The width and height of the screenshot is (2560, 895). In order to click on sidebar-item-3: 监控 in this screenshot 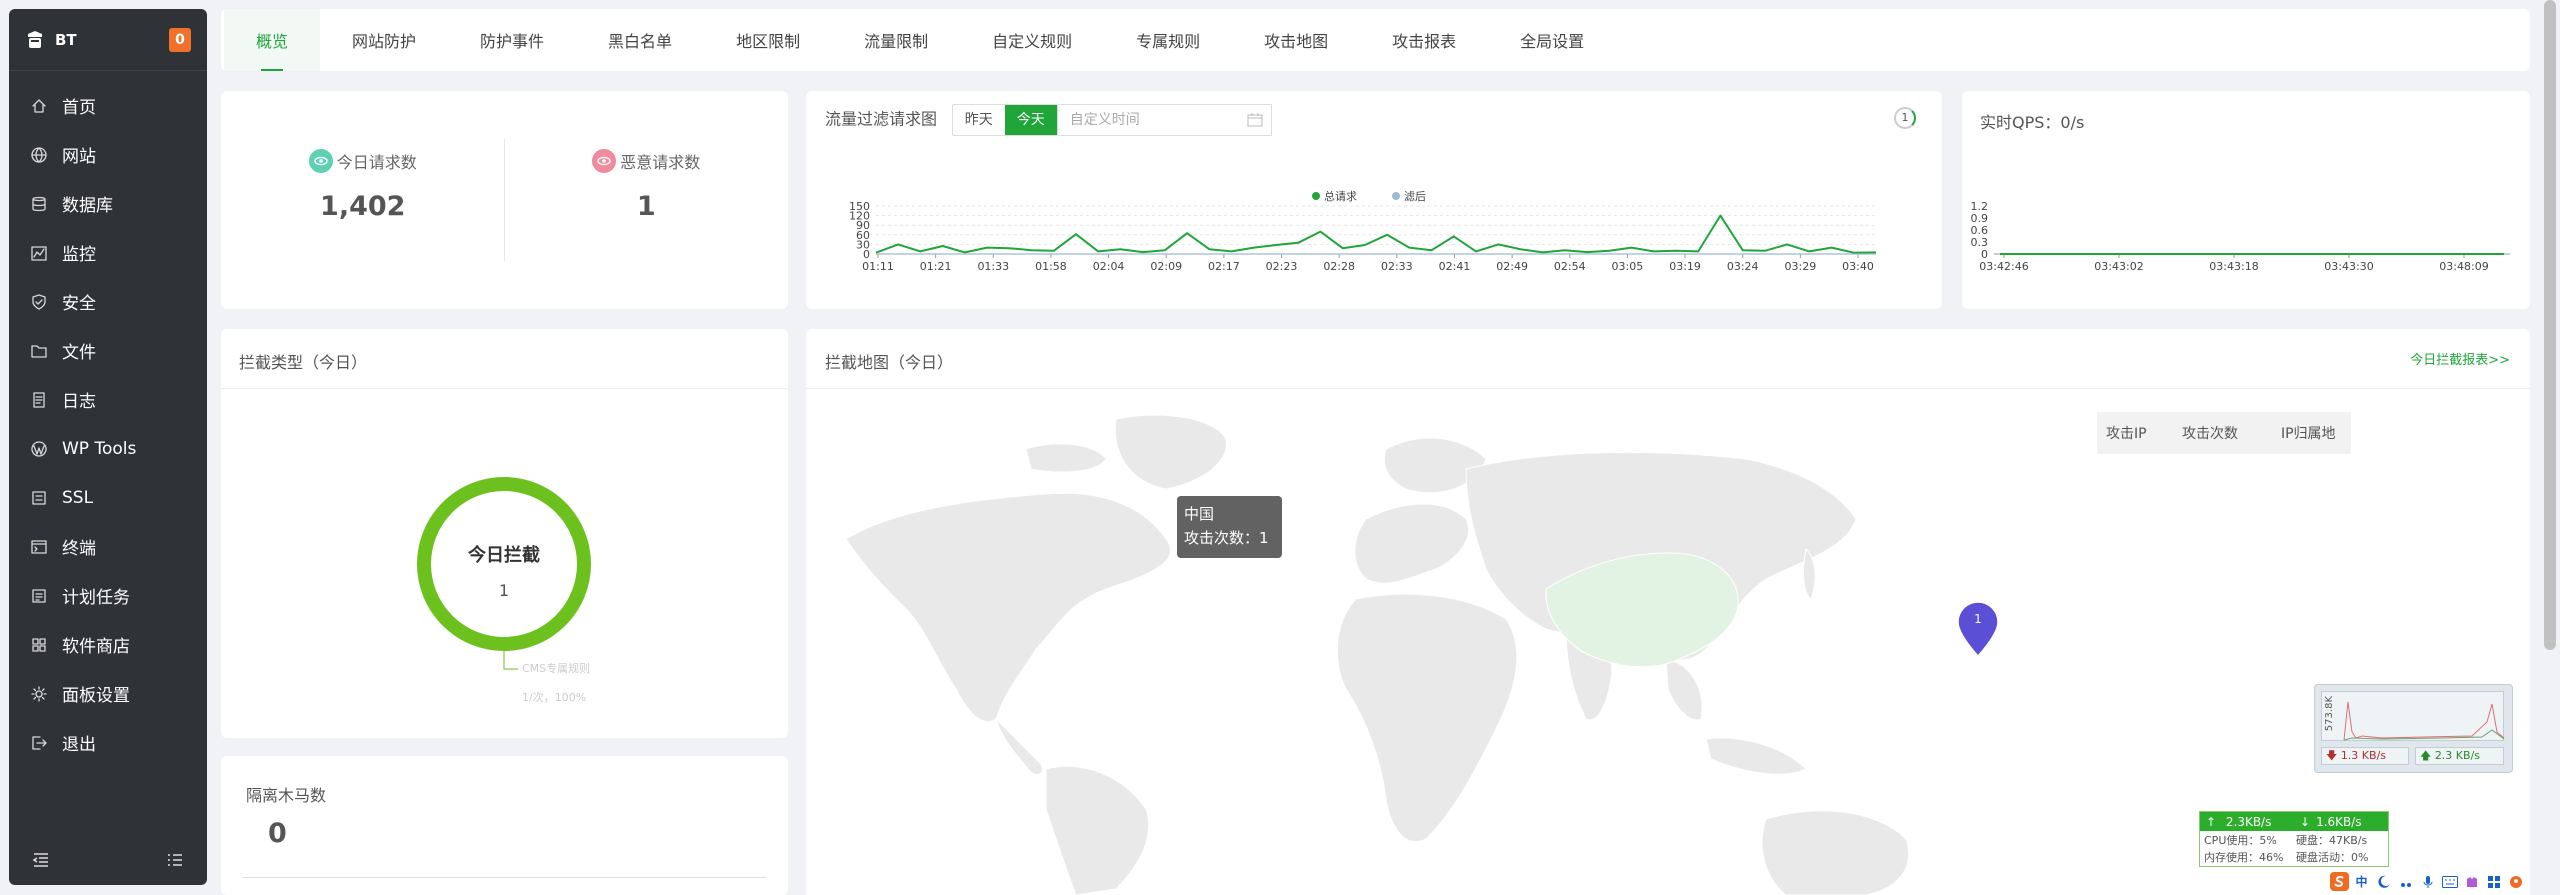, I will do `click(108, 252)`.